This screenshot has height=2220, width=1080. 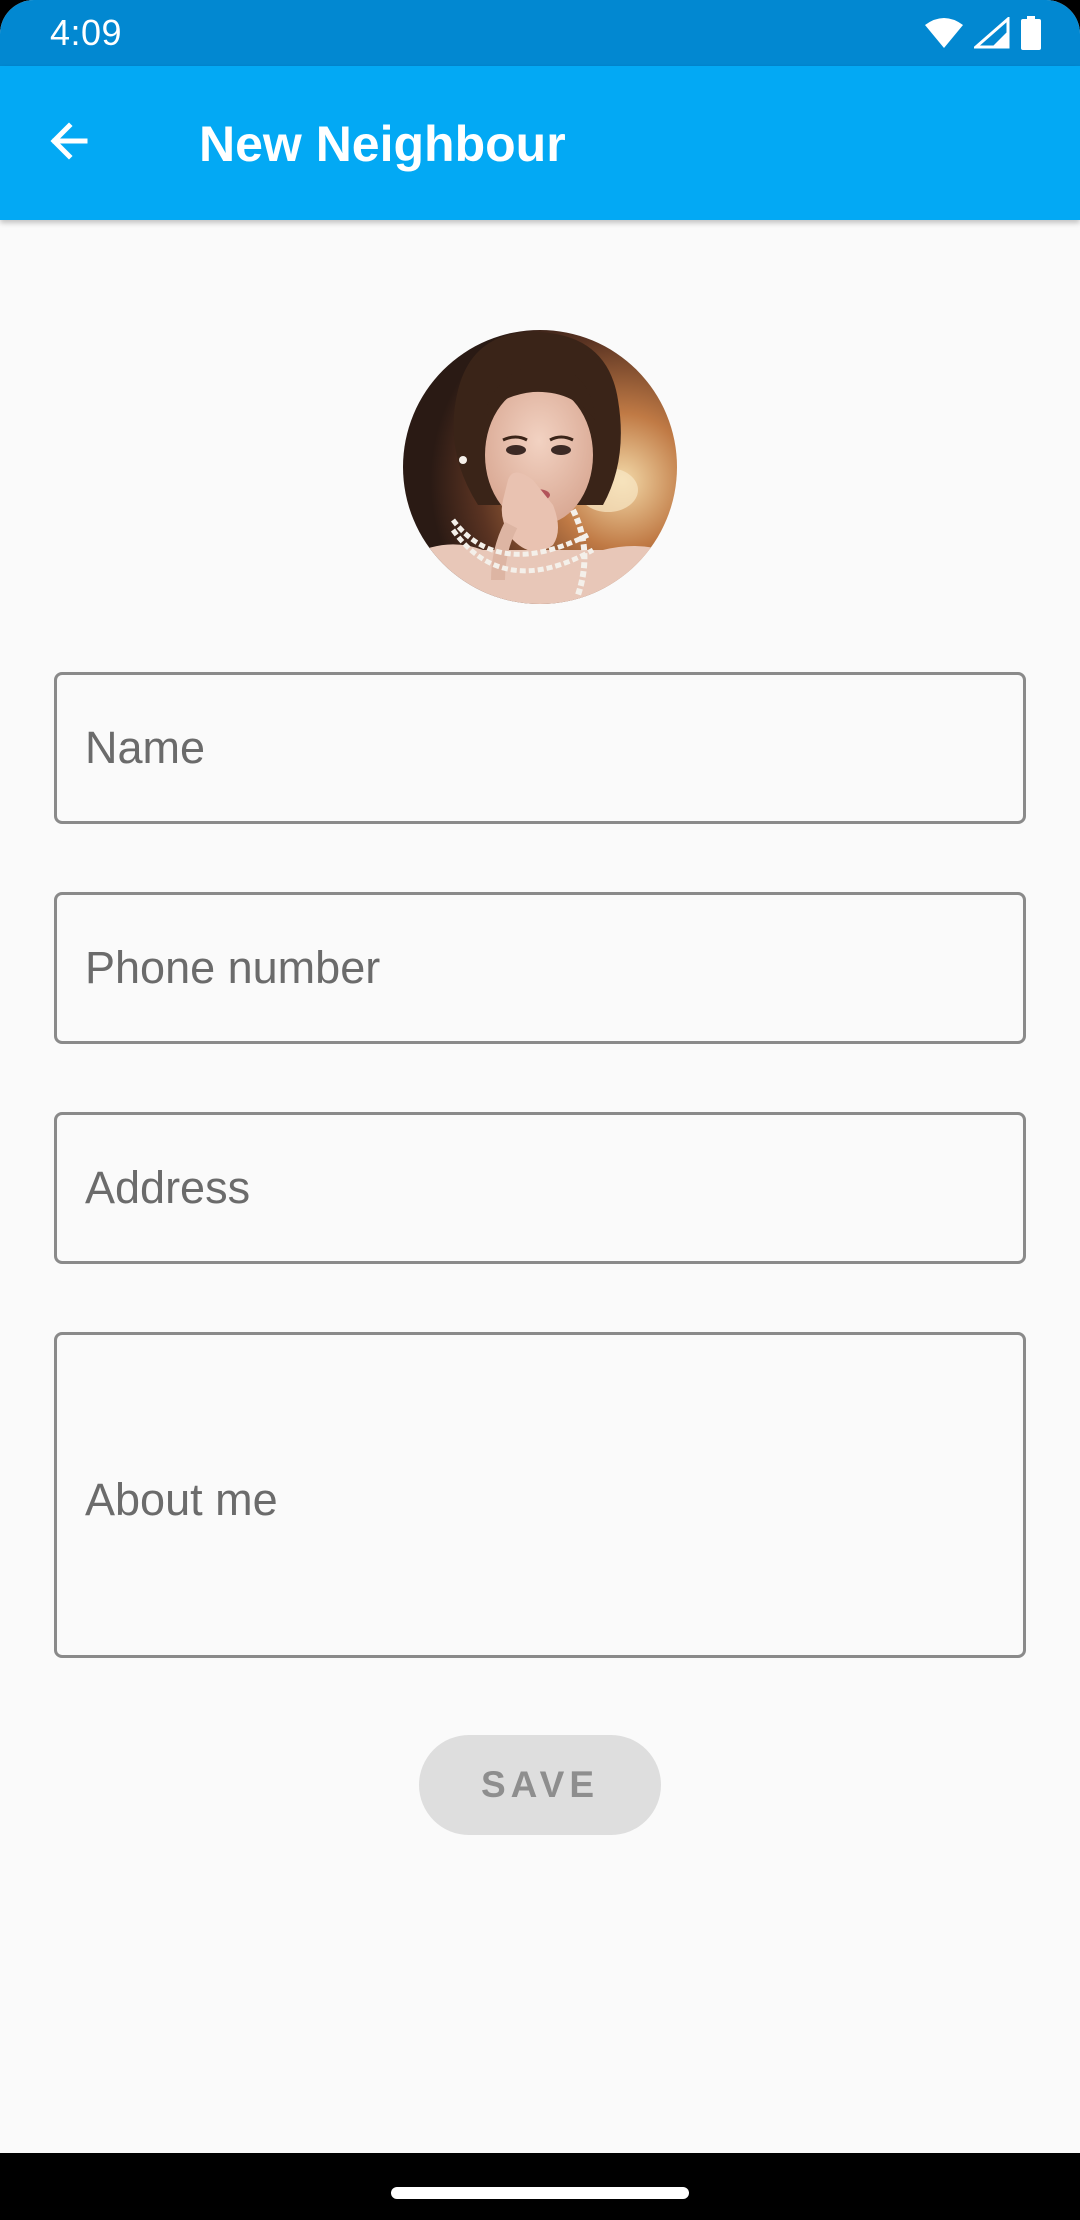 What do you see at coordinates (944, 33) in the screenshot?
I see `wifi-icon` at bounding box center [944, 33].